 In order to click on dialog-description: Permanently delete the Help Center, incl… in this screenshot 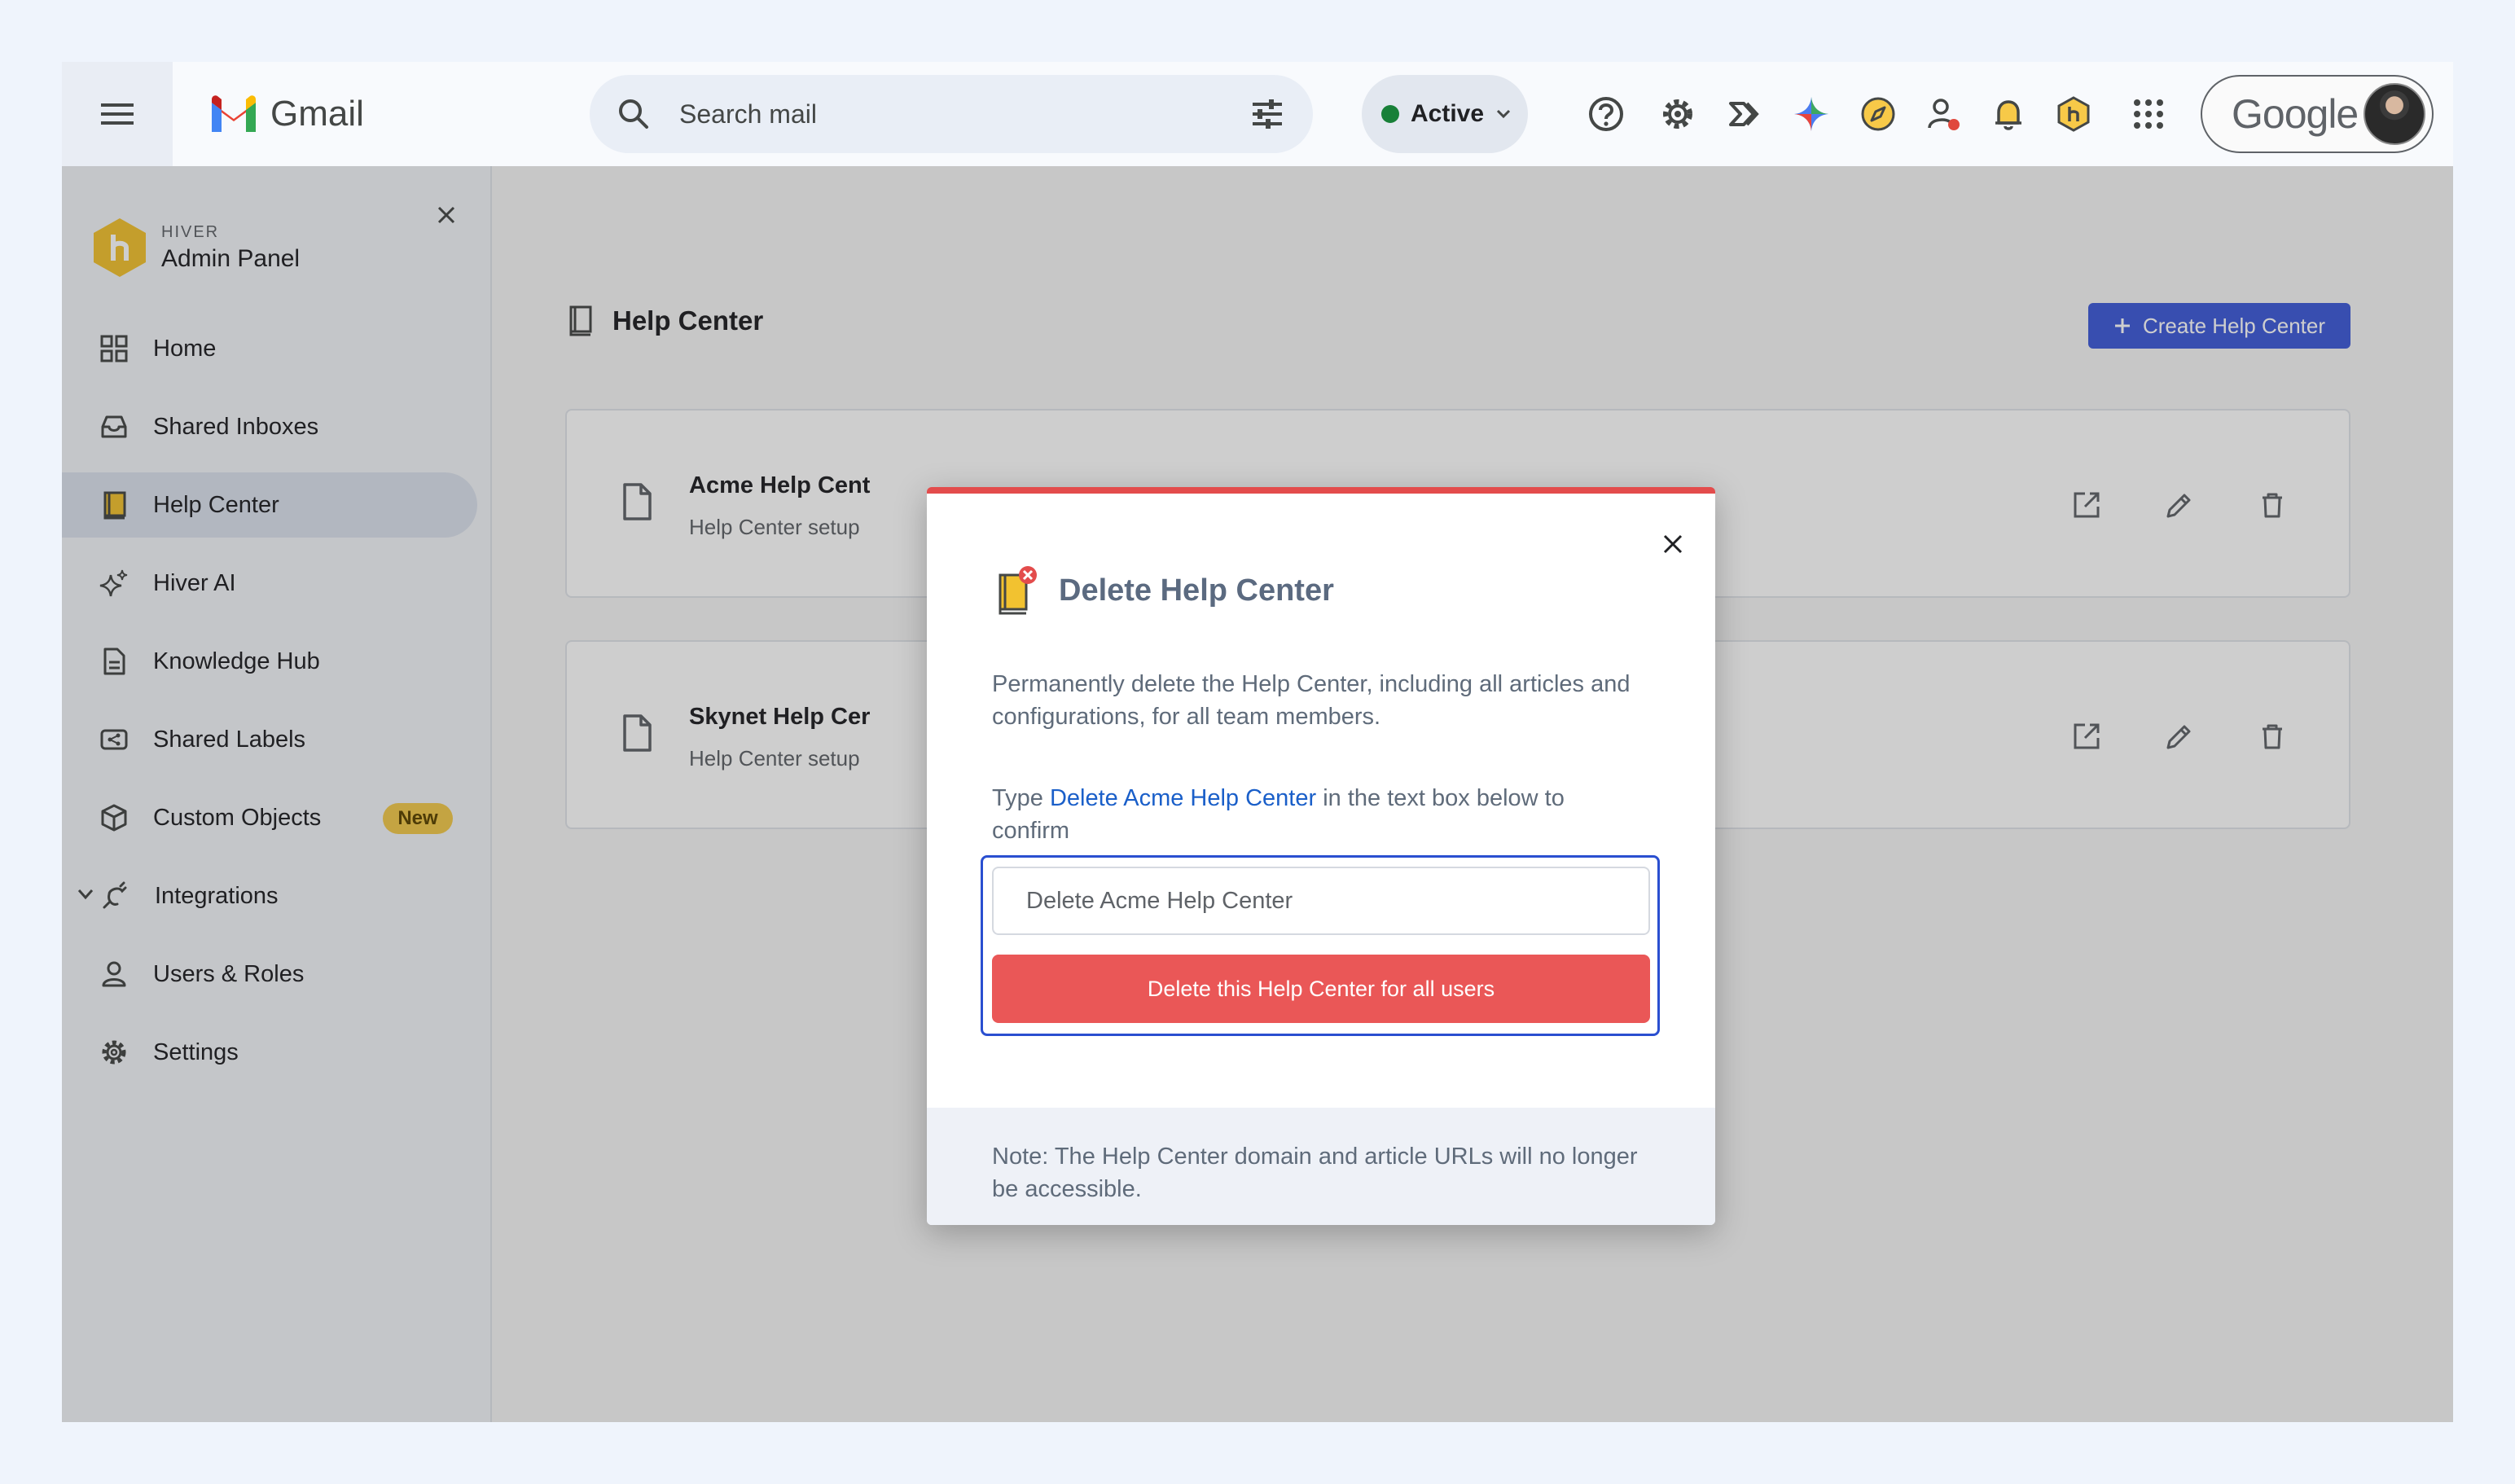, I will do `click(1312, 700)`.